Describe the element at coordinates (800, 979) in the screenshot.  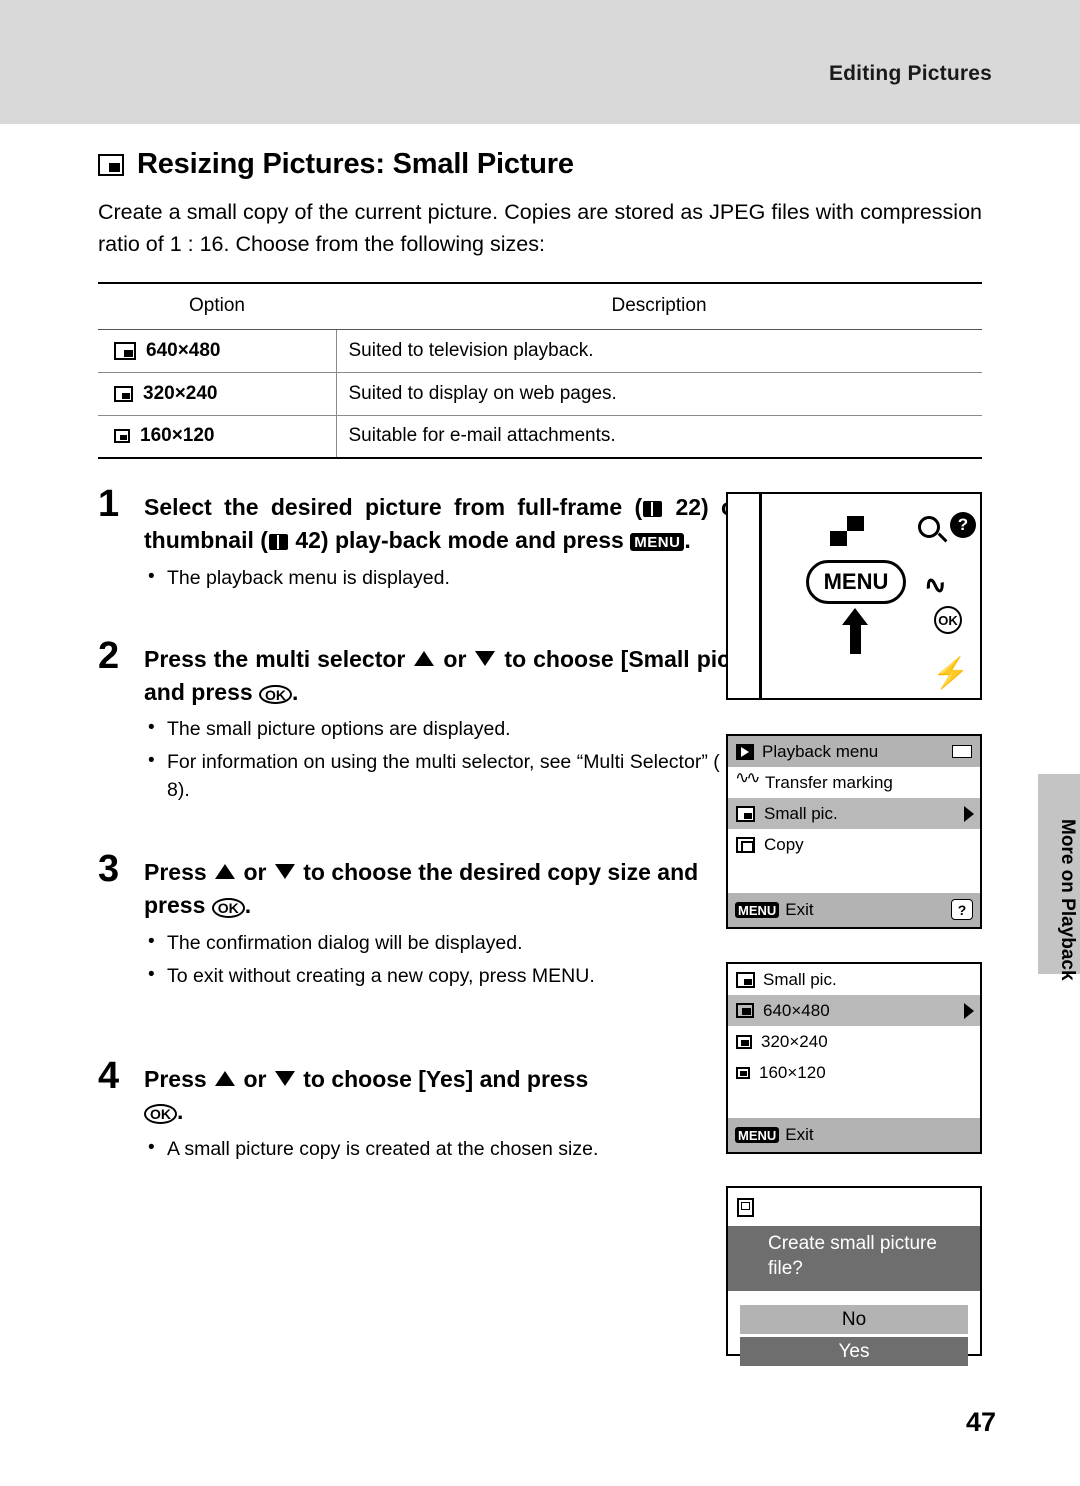
I see `lcd-title-text: Small pic.` at that location.